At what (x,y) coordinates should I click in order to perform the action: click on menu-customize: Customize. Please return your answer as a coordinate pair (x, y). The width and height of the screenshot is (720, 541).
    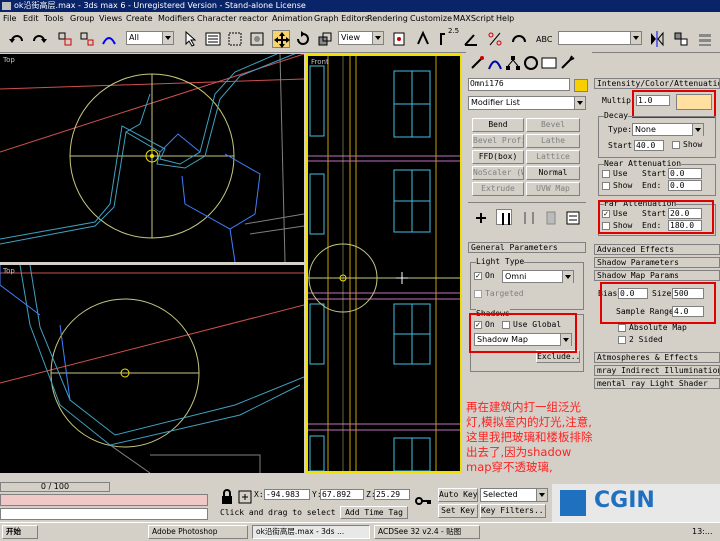
    Looking at the image, I should click on (431, 19).